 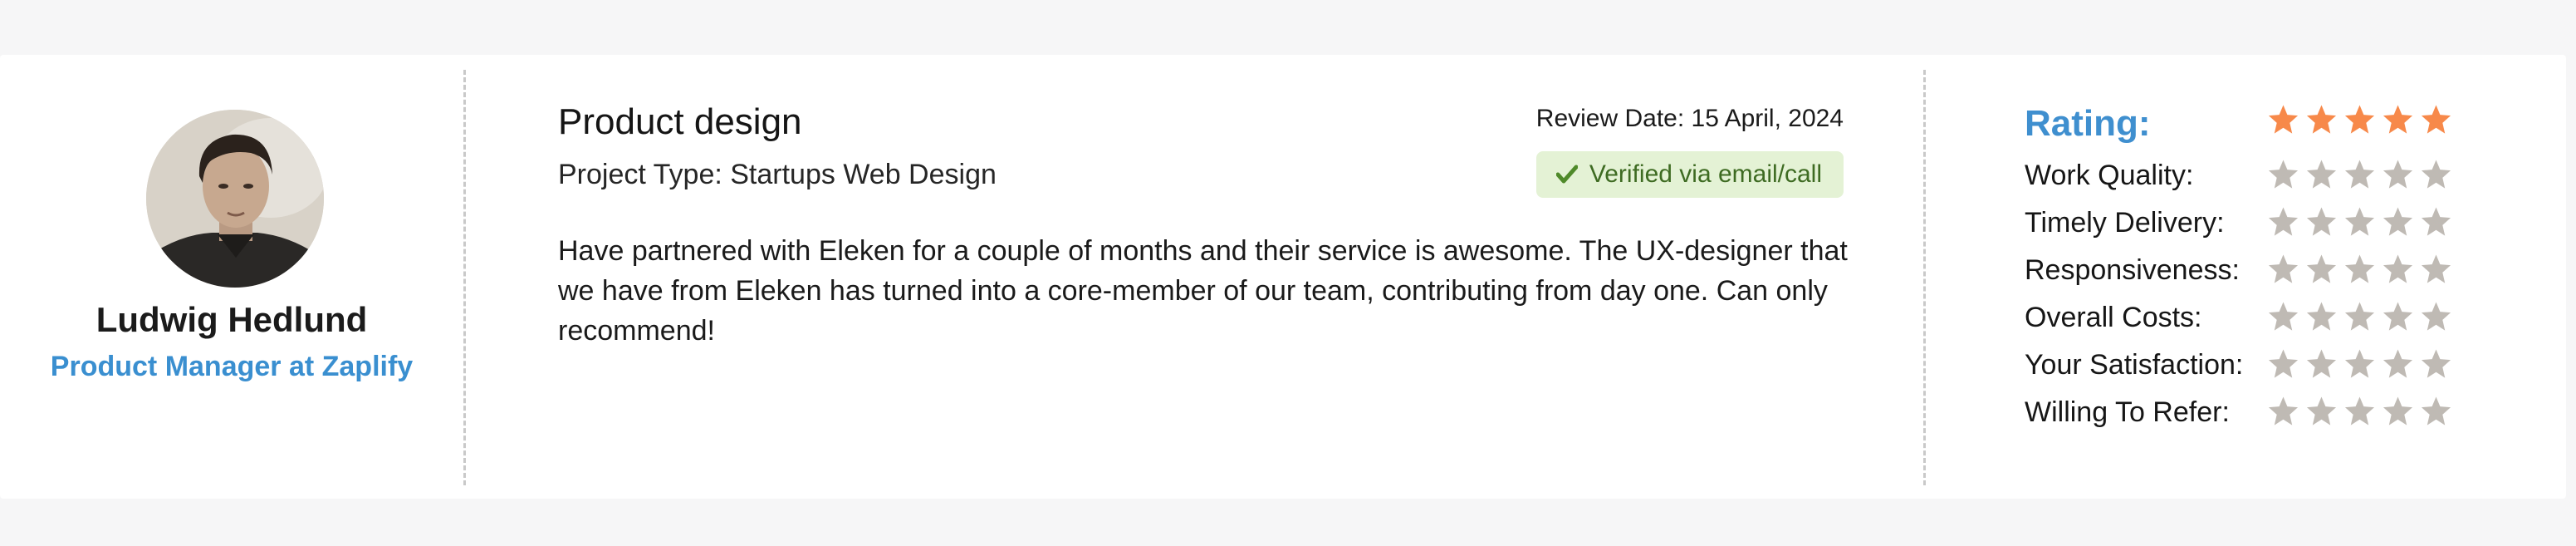 What do you see at coordinates (2257, 224) in the screenshot?
I see `rating-row-timely-delivery: Timely Delivery:` at bounding box center [2257, 224].